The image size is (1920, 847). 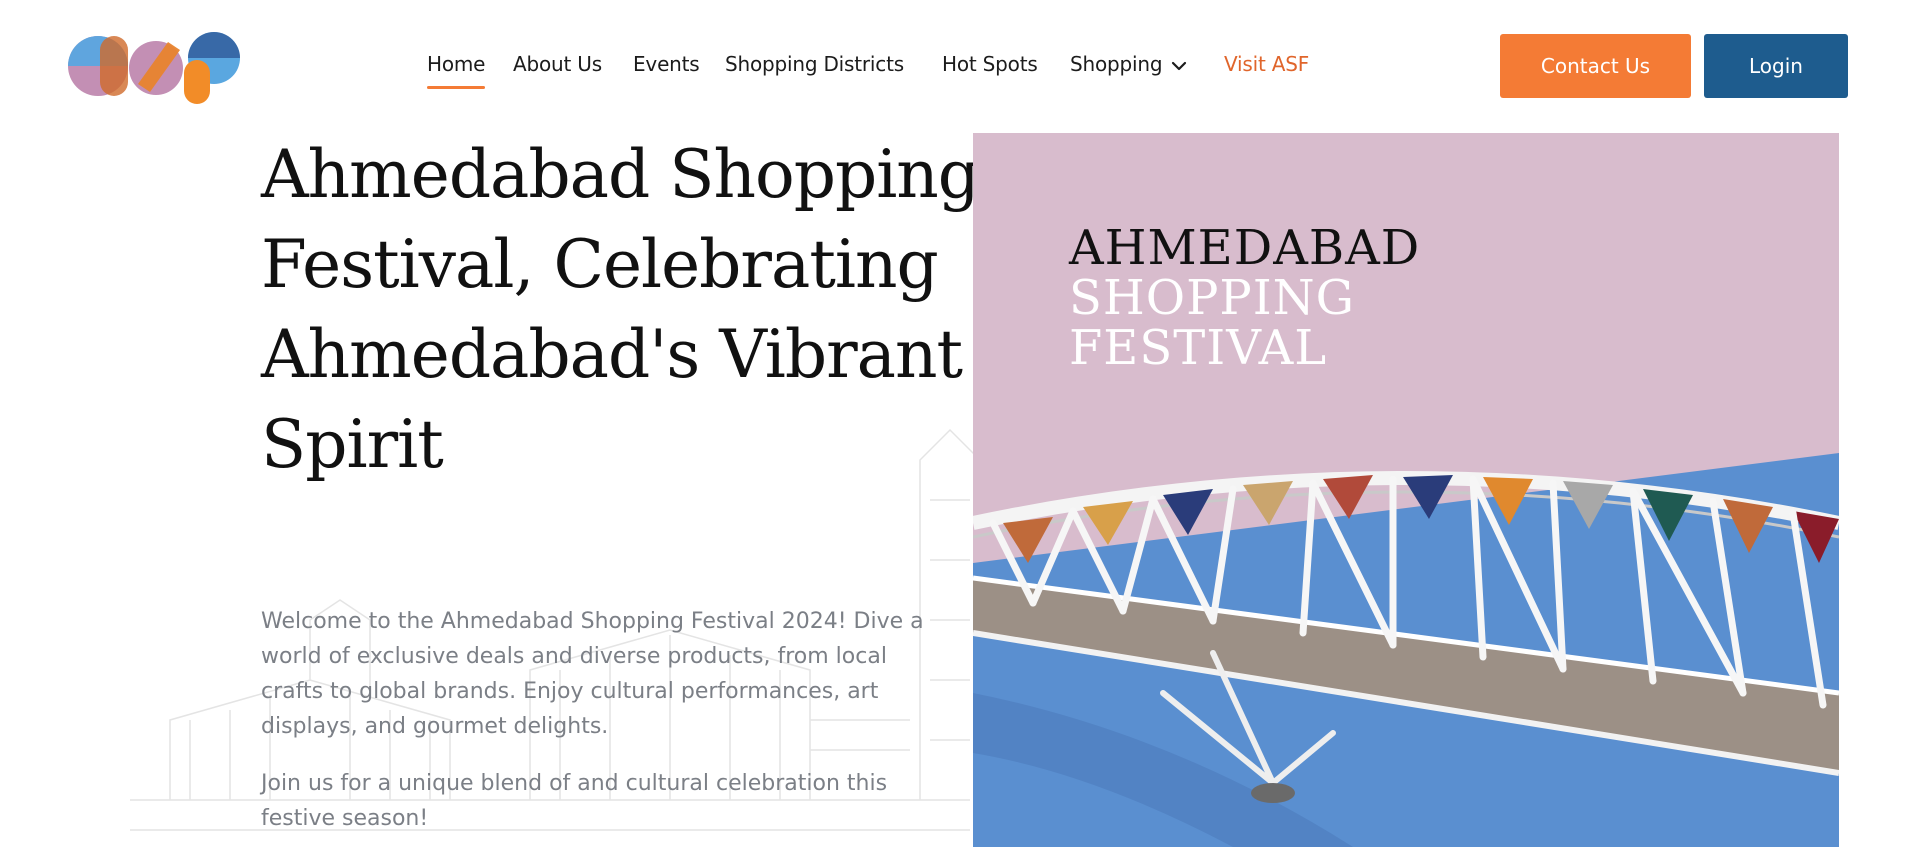 What do you see at coordinates (1212, 298) in the screenshot?
I see `image-text-shopping: SHOPPING` at bounding box center [1212, 298].